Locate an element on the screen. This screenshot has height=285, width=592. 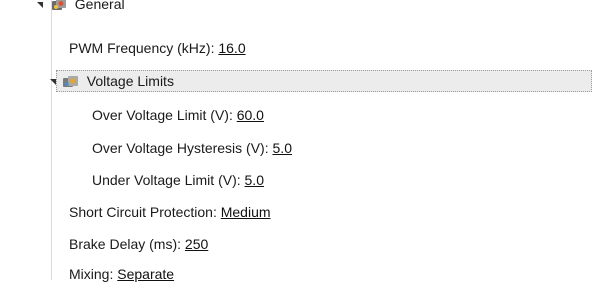
tree-item-over-voltage-hysteresis: Over Voltage Hysteresis (V): 5.0 is located at coordinates (192, 148).